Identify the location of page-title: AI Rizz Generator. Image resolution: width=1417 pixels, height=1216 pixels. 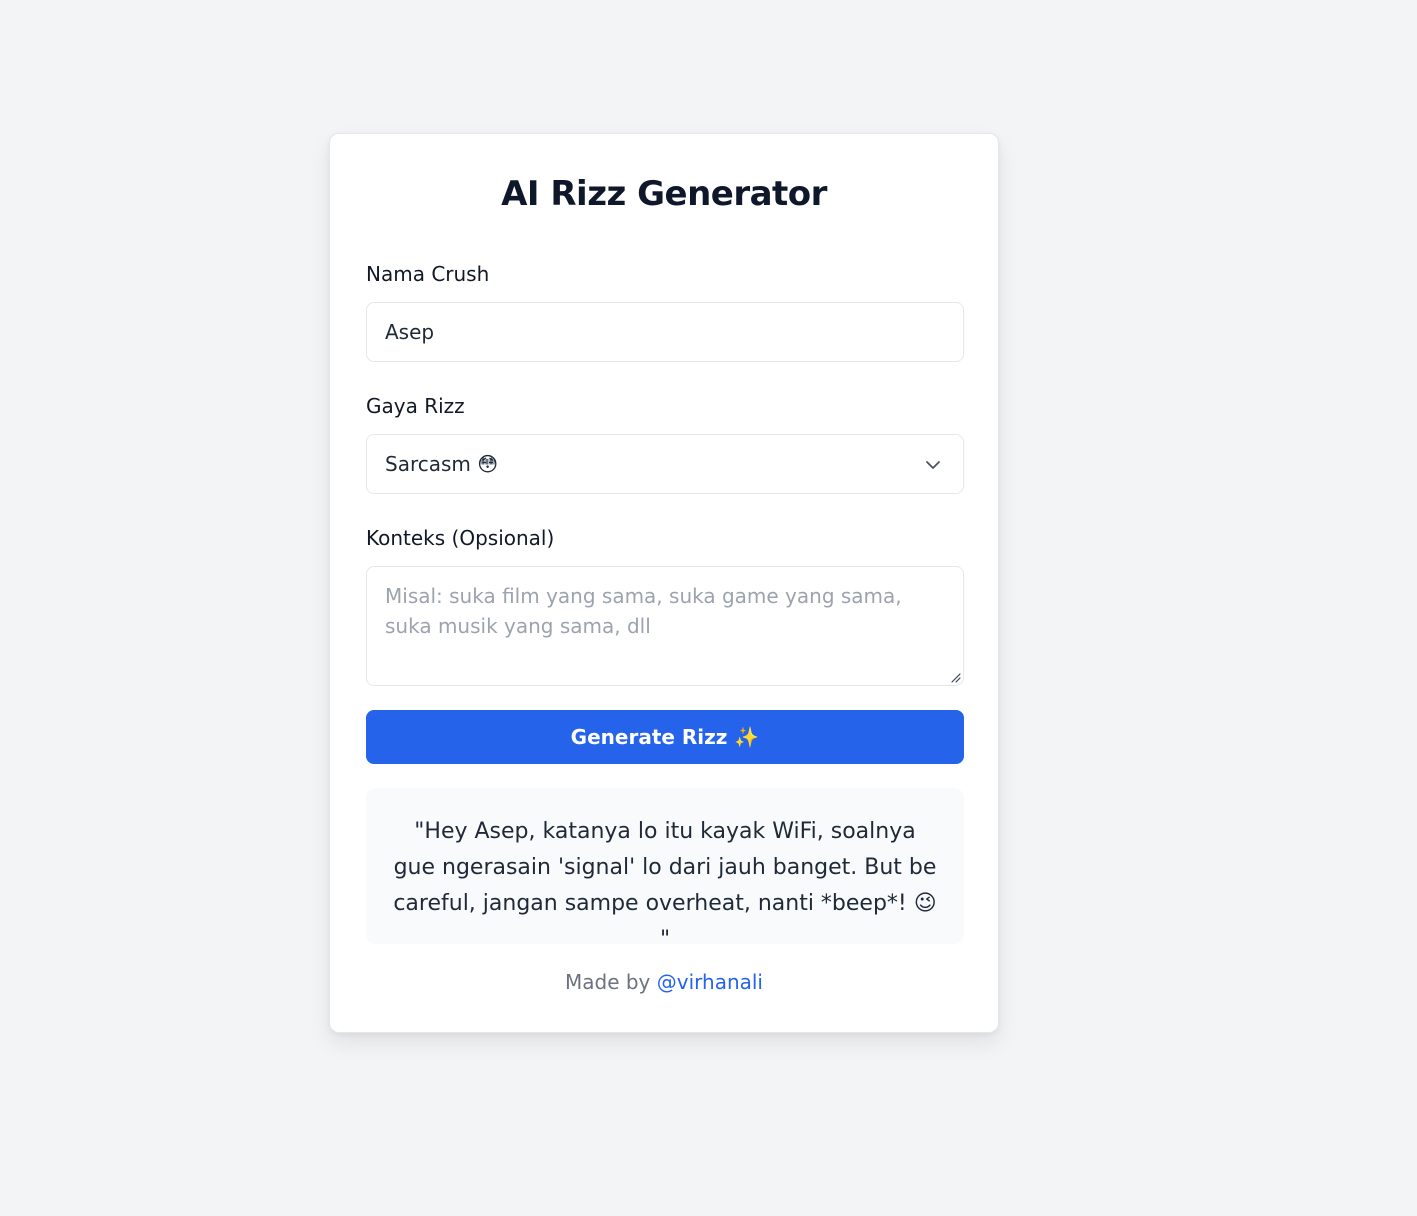
(664, 194).